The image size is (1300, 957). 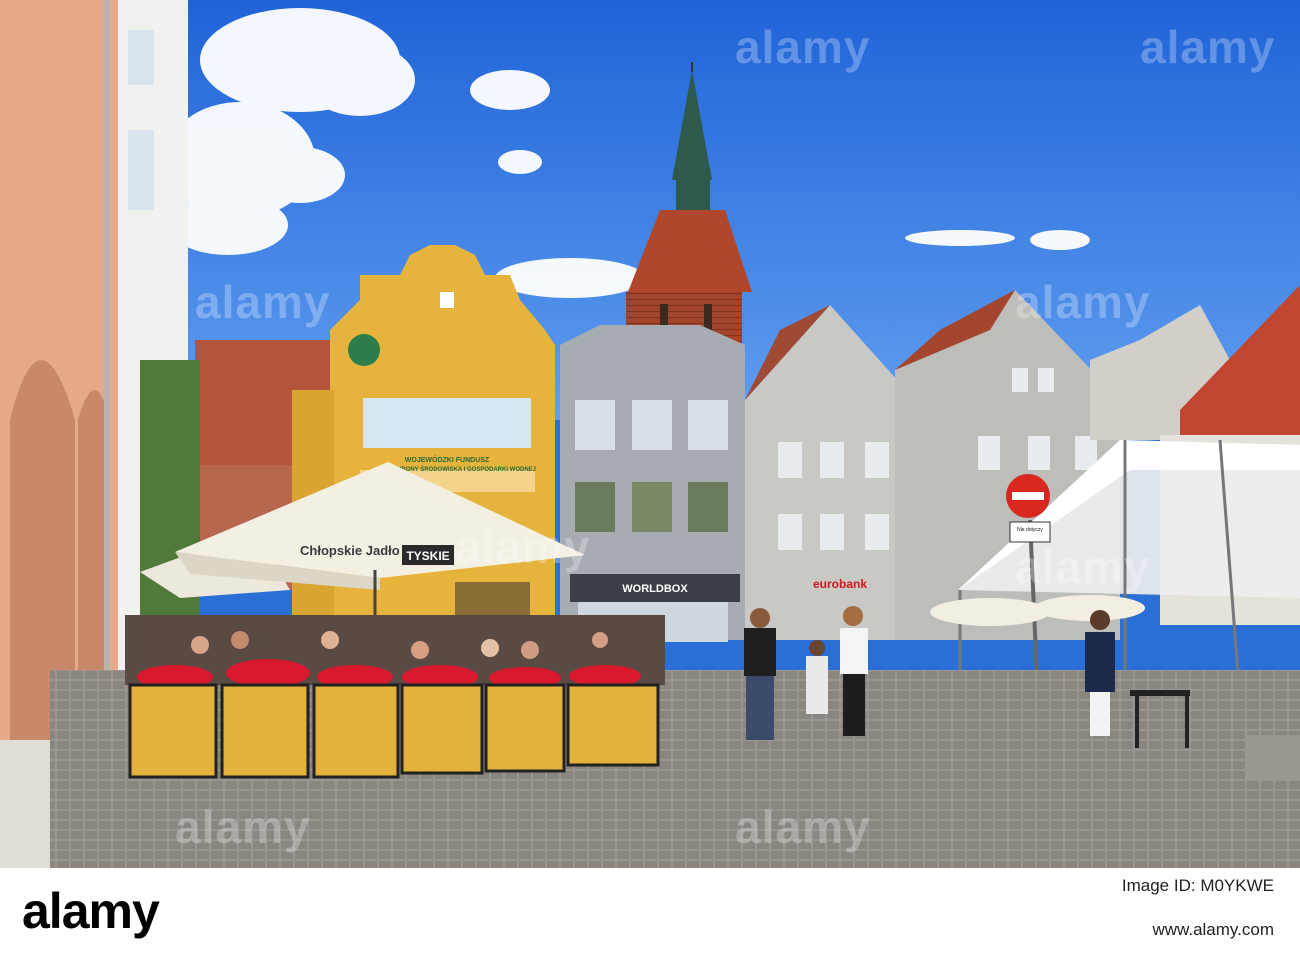 I want to click on shop-sign: WORLDBOX, so click(x=655, y=589).